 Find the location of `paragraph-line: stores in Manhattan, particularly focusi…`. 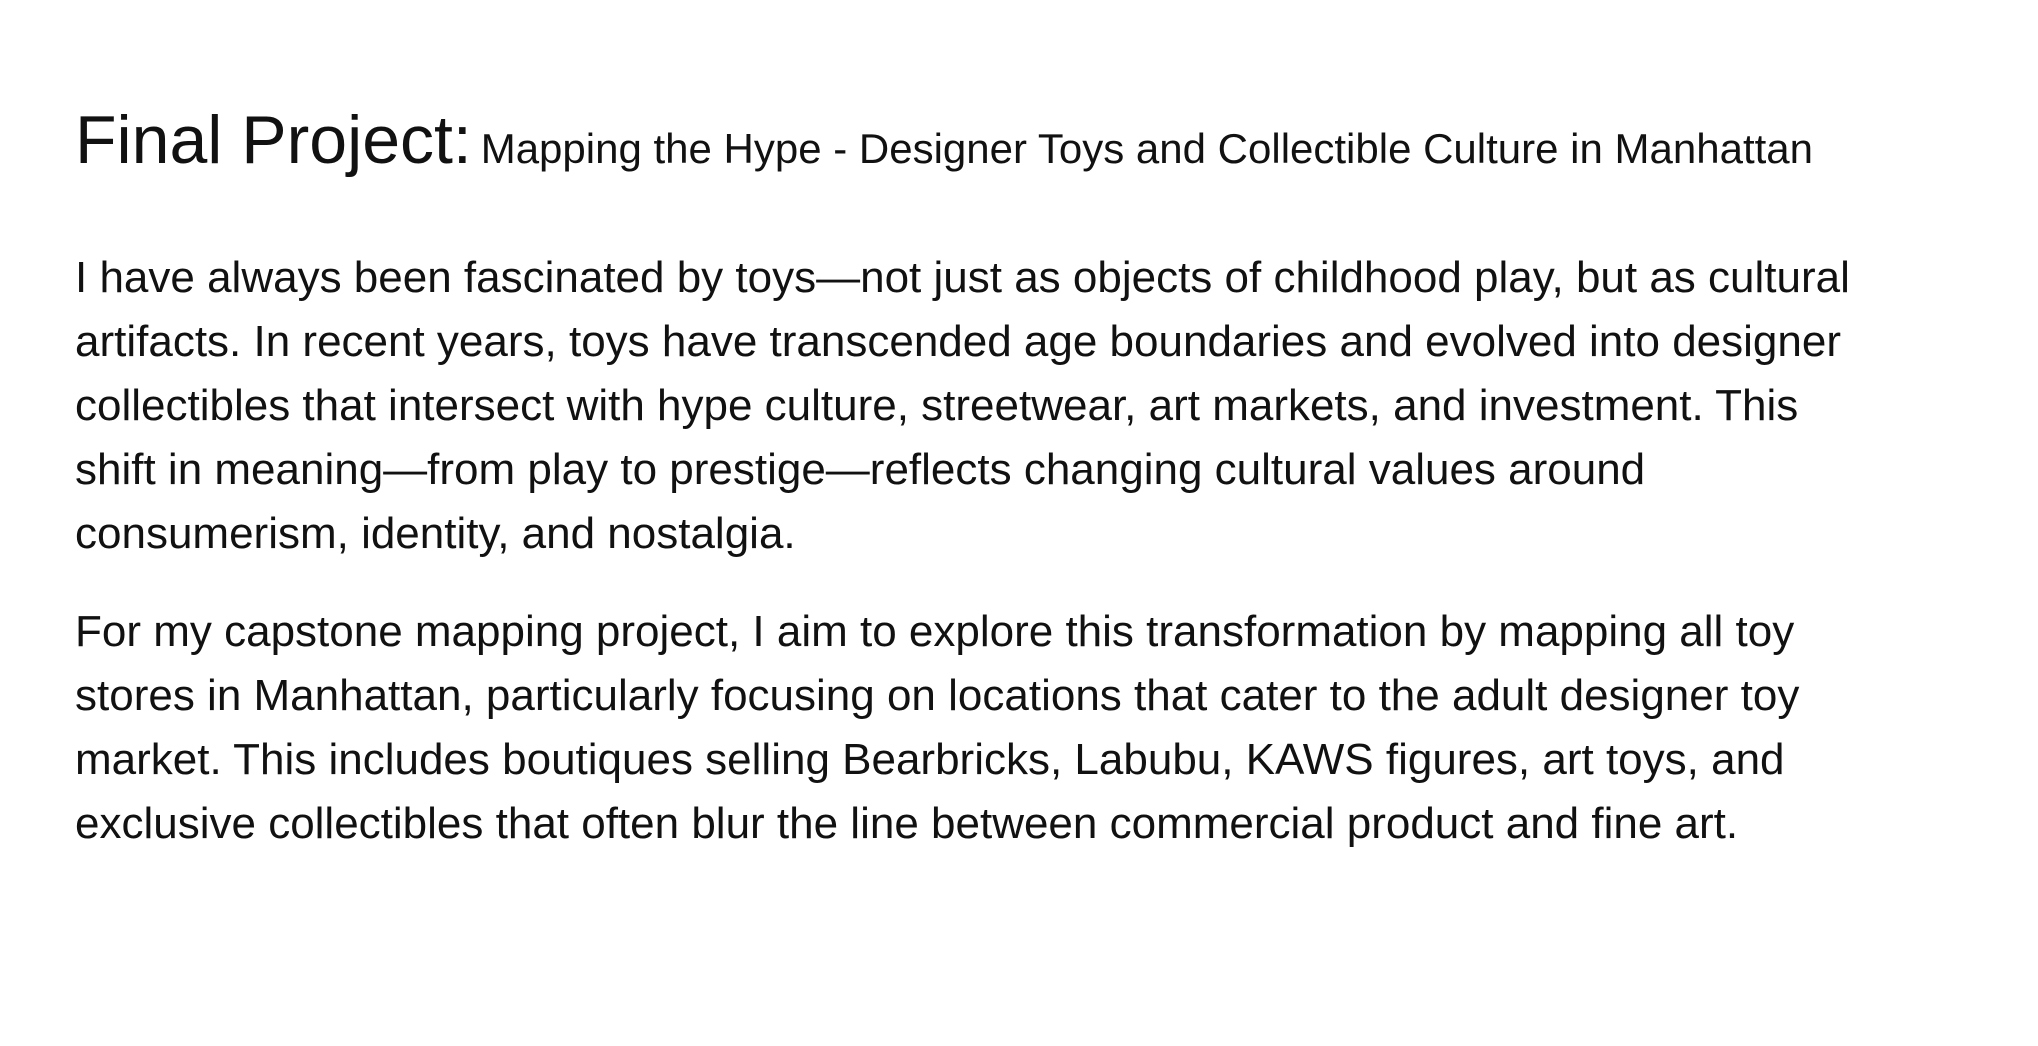

paragraph-line: stores in Manhattan, particularly focusi… is located at coordinates (937, 695).